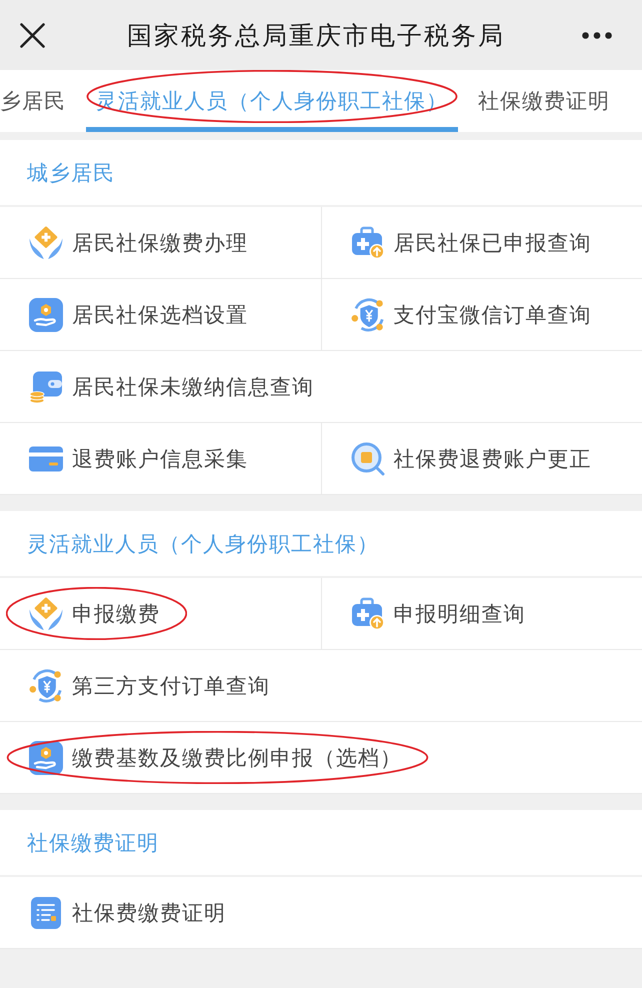  Describe the element at coordinates (482, 315) in the screenshot. I see `menu-item: 支付宝微信订单查询` at that location.